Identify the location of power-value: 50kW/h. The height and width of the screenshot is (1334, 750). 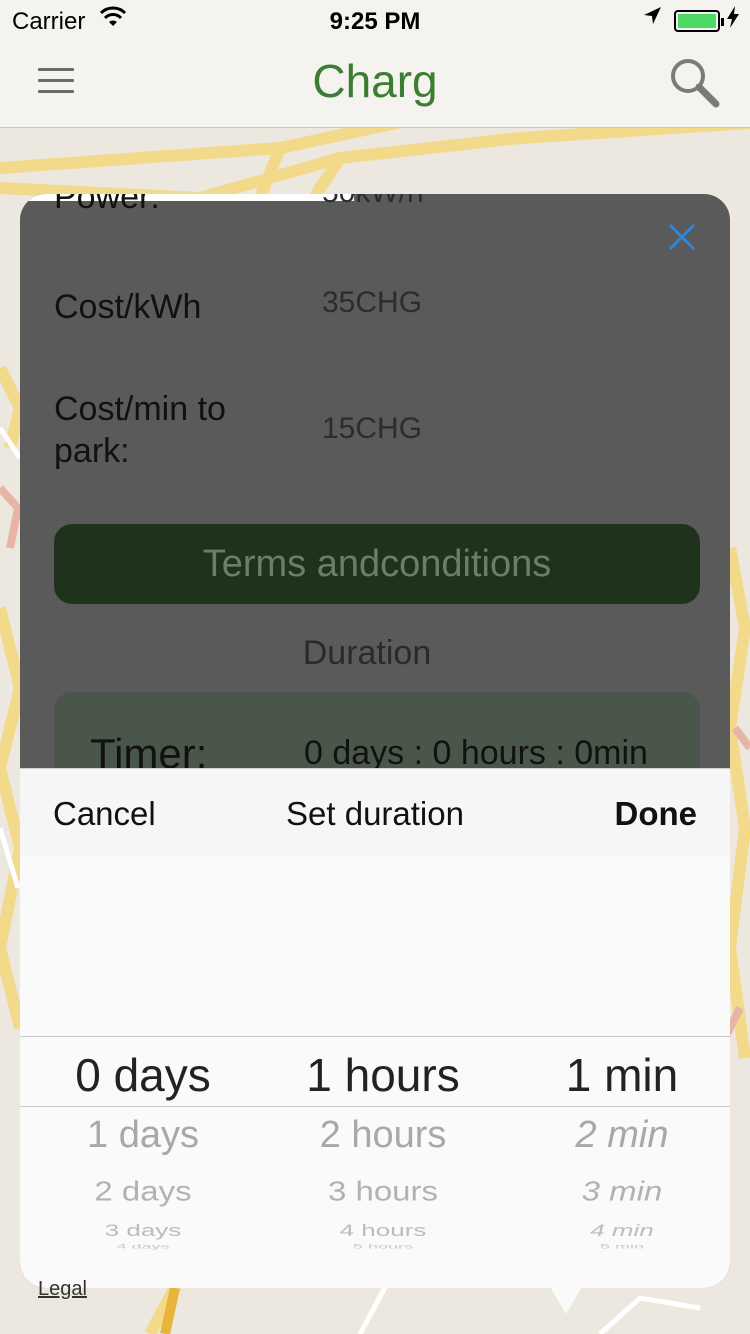
(373, 202).